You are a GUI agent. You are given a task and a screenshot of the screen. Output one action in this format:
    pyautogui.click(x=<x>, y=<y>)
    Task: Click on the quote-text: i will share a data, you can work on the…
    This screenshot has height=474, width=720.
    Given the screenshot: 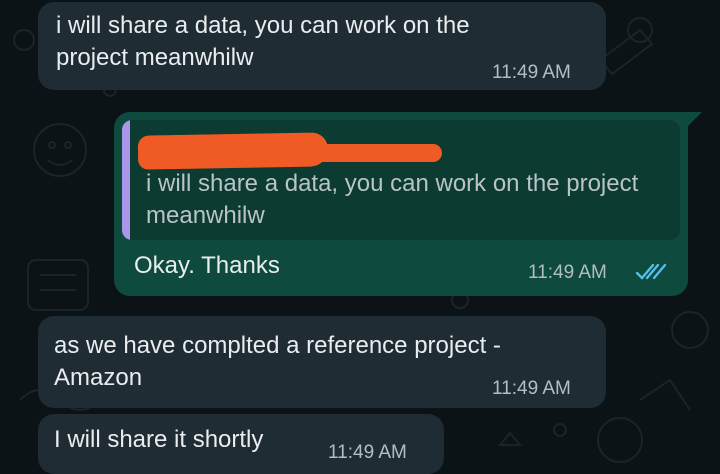 What is the action you would take?
    pyautogui.click(x=392, y=199)
    